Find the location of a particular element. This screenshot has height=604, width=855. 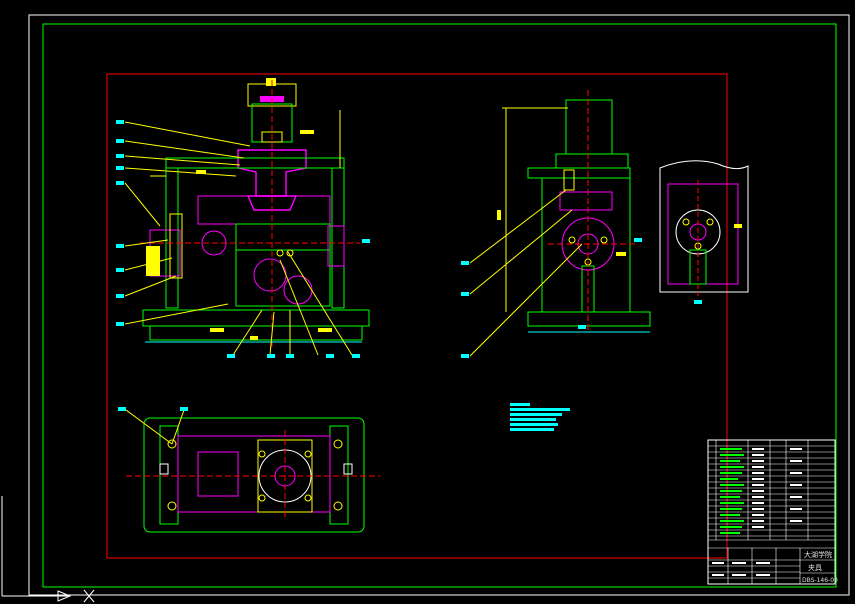

top-view is located at coordinates (249, 470).